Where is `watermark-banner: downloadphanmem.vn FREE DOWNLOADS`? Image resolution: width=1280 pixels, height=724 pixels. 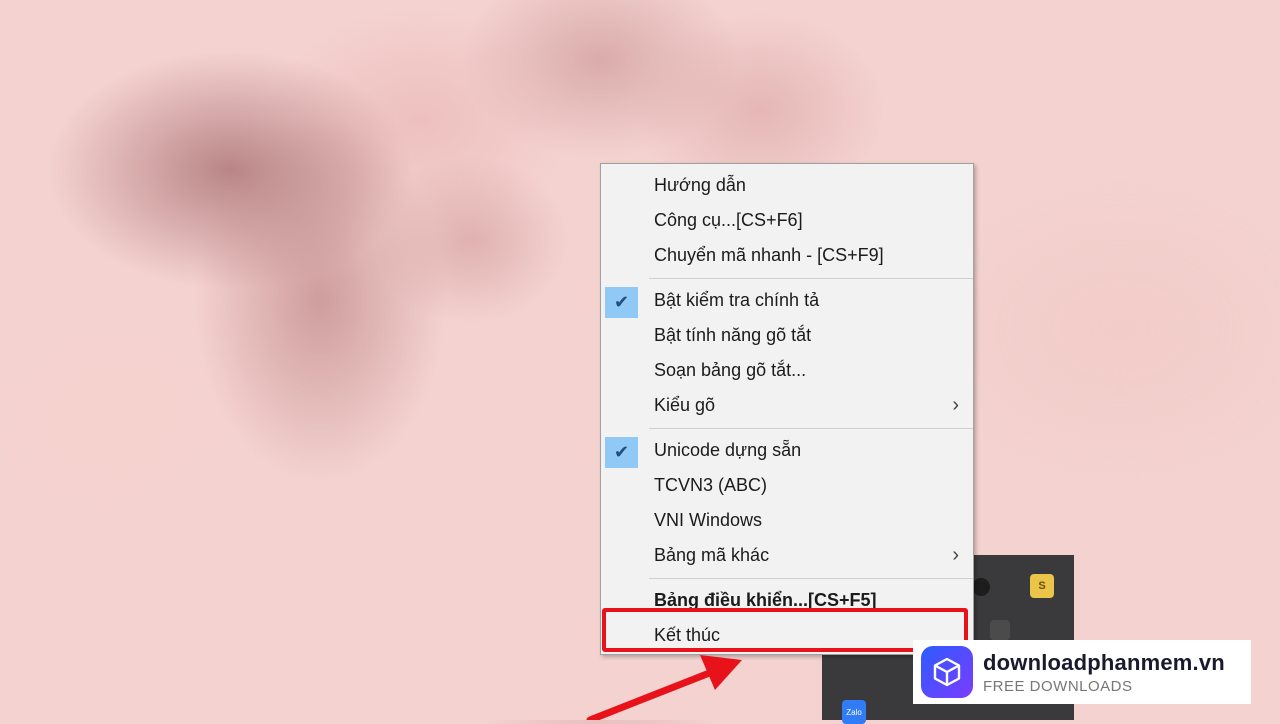
watermark-banner: downloadphanmem.vn FREE DOWNLOADS is located at coordinates (1082, 672).